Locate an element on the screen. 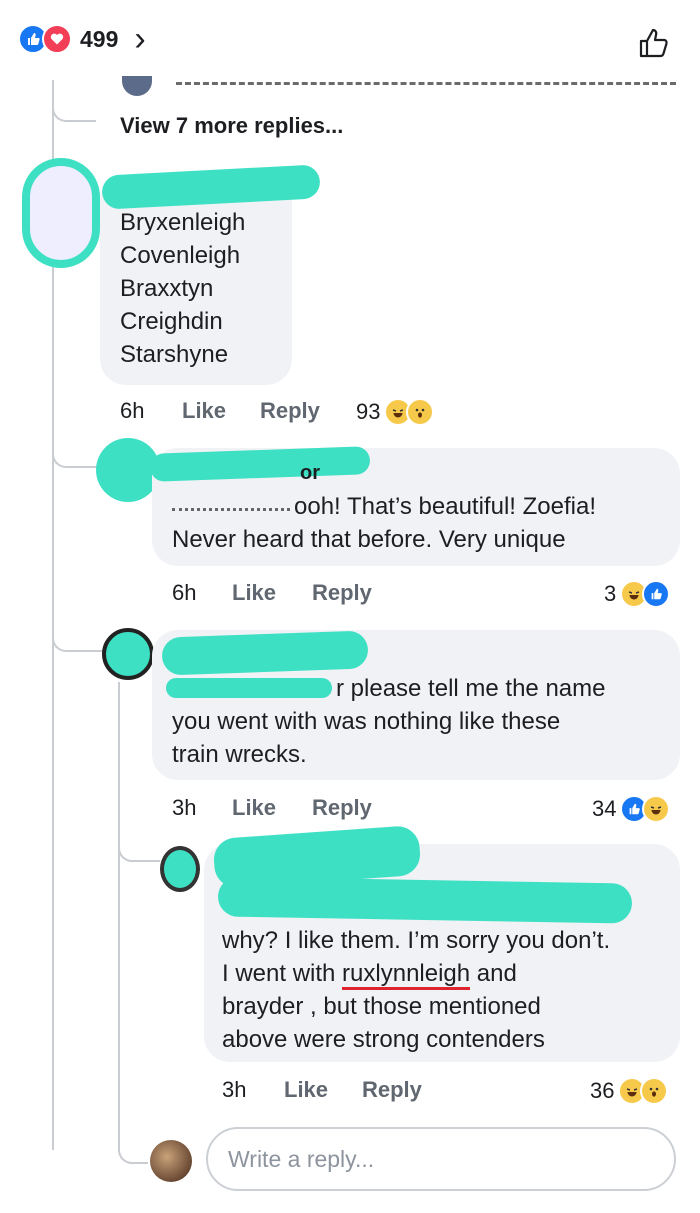 The width and height of the screenshot is (700, 1213). thread-line-nested is located at coordinates (119, 916).